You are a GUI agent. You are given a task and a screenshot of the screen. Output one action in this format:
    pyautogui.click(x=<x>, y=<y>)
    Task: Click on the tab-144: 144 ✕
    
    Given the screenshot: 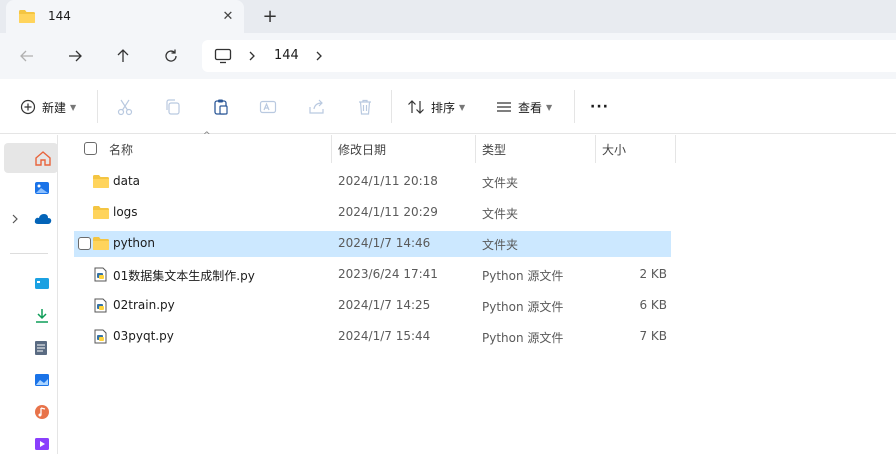 What is the action you would take?
    pyautogui.click(x=125, y=16)
    